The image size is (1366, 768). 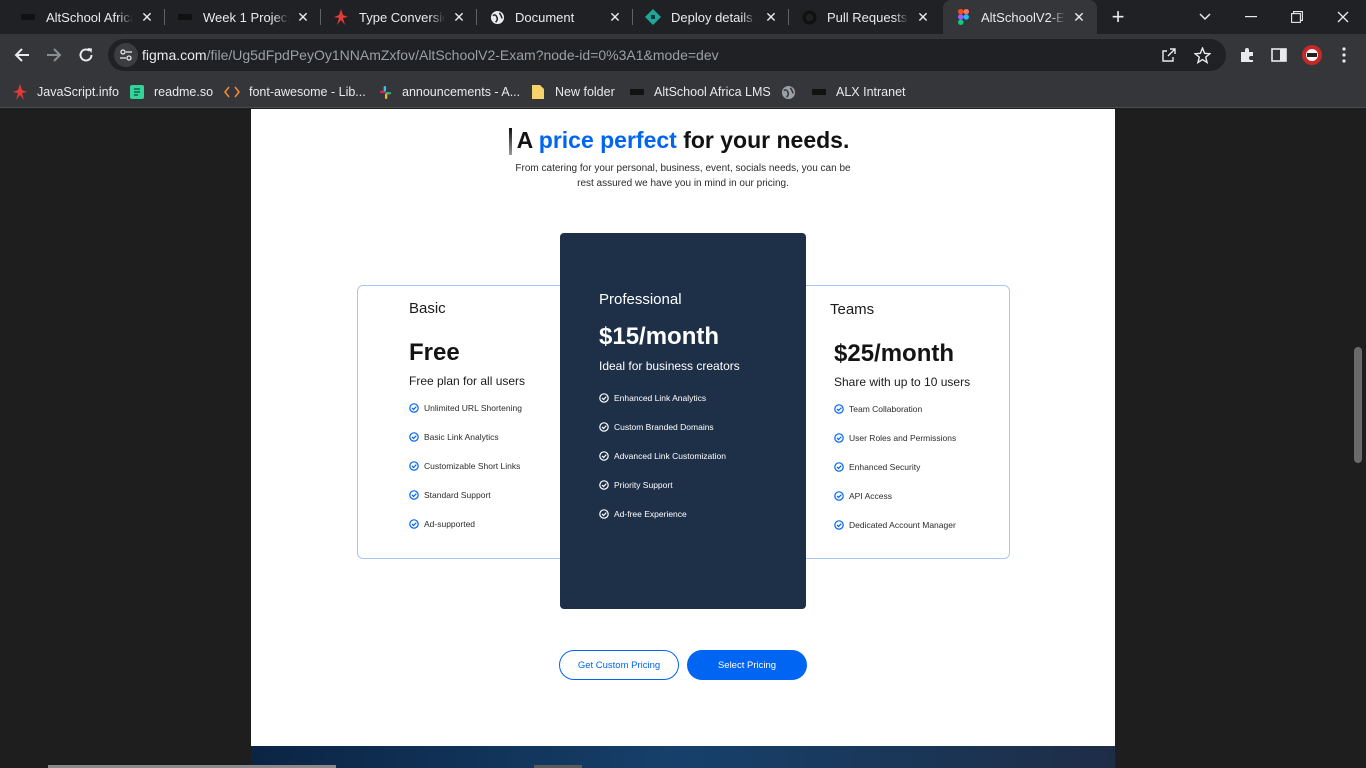 What do you see at coordinates (1169, 55) in the screenshot?
I see `share-icon` at bounding box center [1169, 55].